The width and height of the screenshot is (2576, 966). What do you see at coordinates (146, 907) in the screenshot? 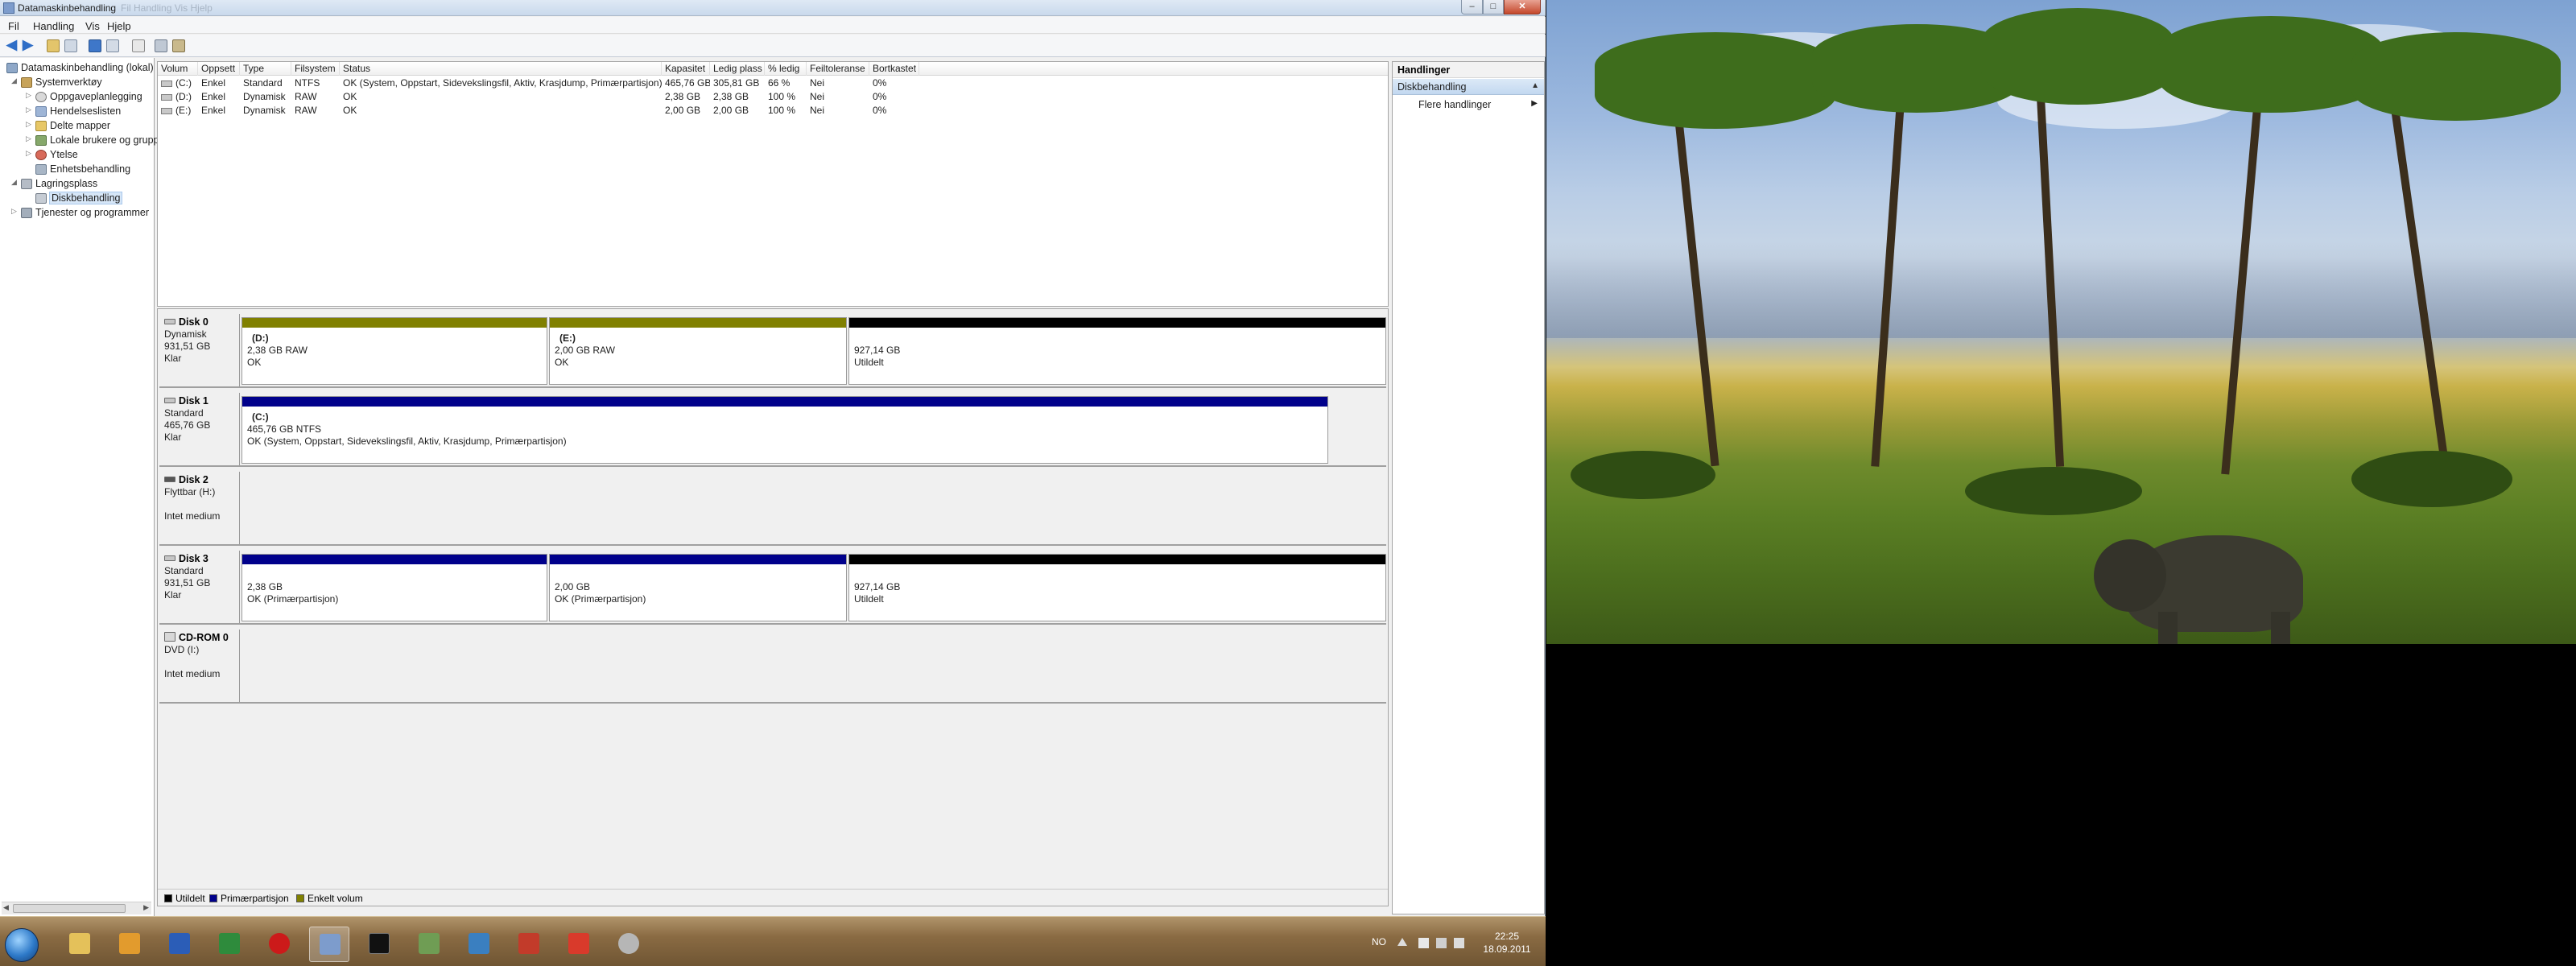
I see `scroll-right-icon: ▶` at bounding box center [146, 907].